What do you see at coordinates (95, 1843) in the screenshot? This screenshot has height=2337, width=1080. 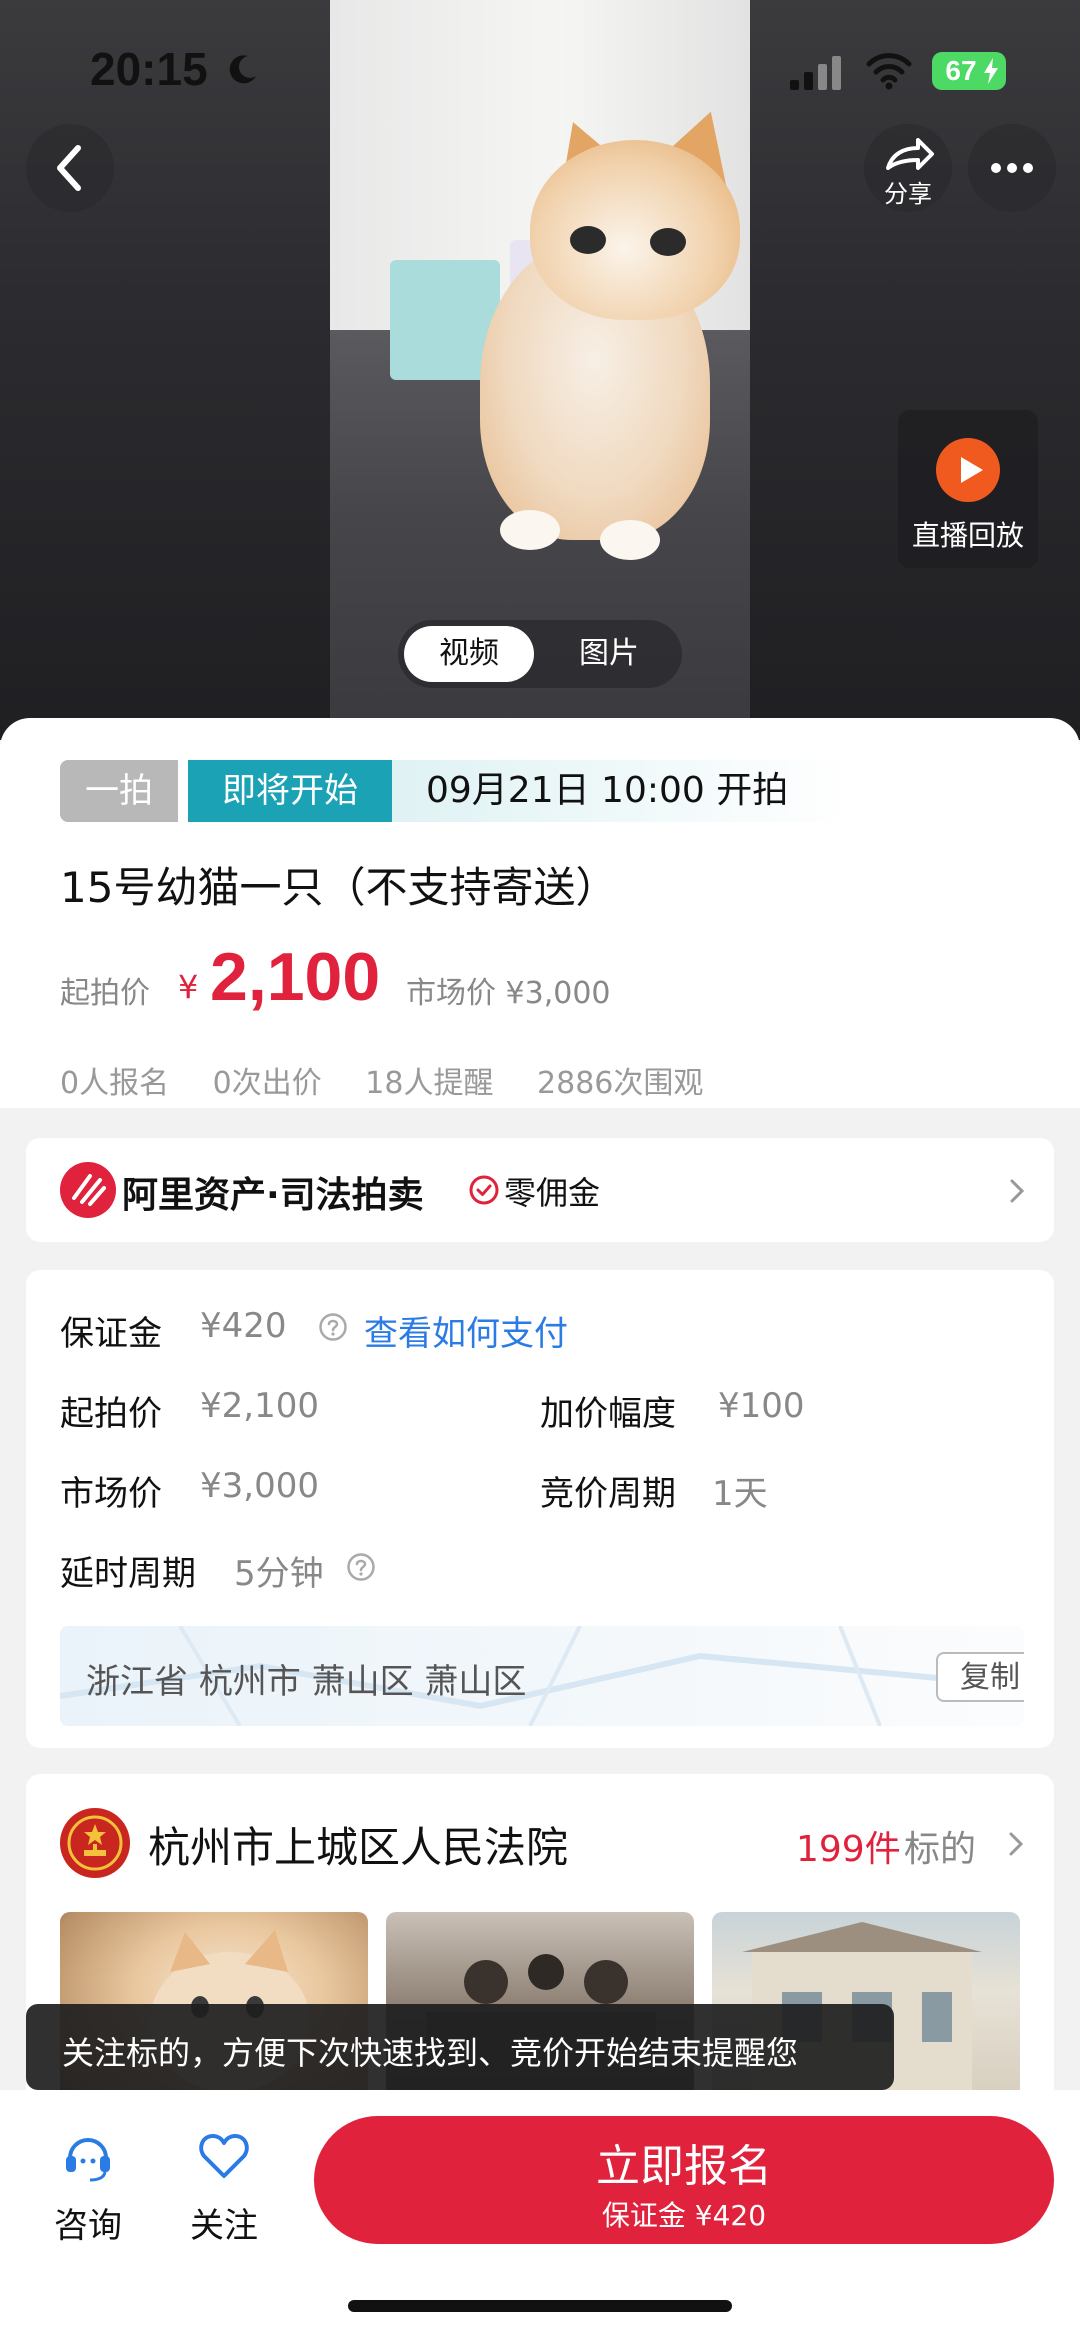 I see `court-emblem-icon` at bounding box center [95, 1843].